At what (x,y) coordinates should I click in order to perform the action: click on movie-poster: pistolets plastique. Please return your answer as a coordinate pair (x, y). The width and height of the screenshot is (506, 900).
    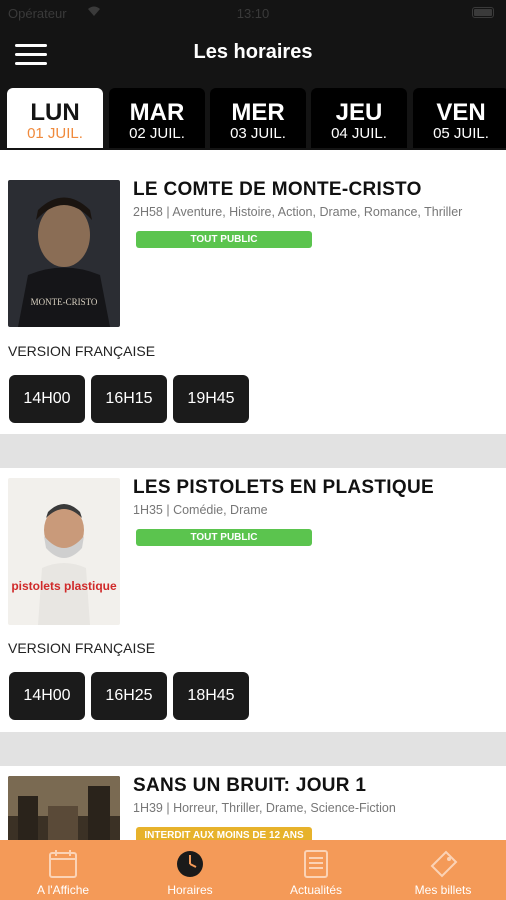
    Looking at the image, I should click on (64, 551).